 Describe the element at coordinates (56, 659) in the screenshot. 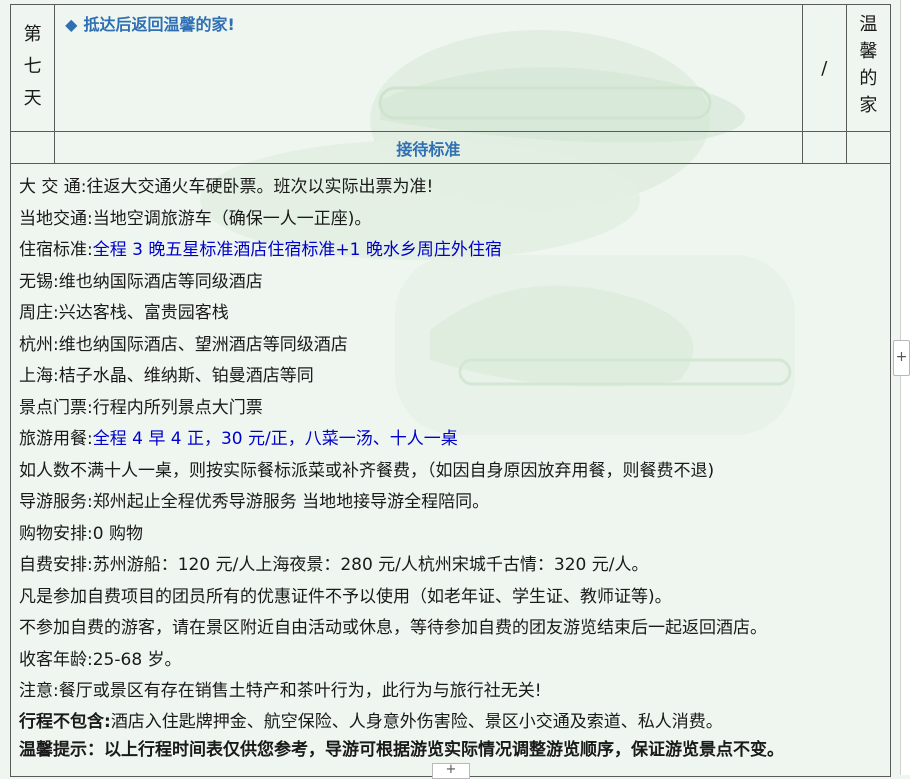

I see `standard-label: 收客年龄:` at that location.